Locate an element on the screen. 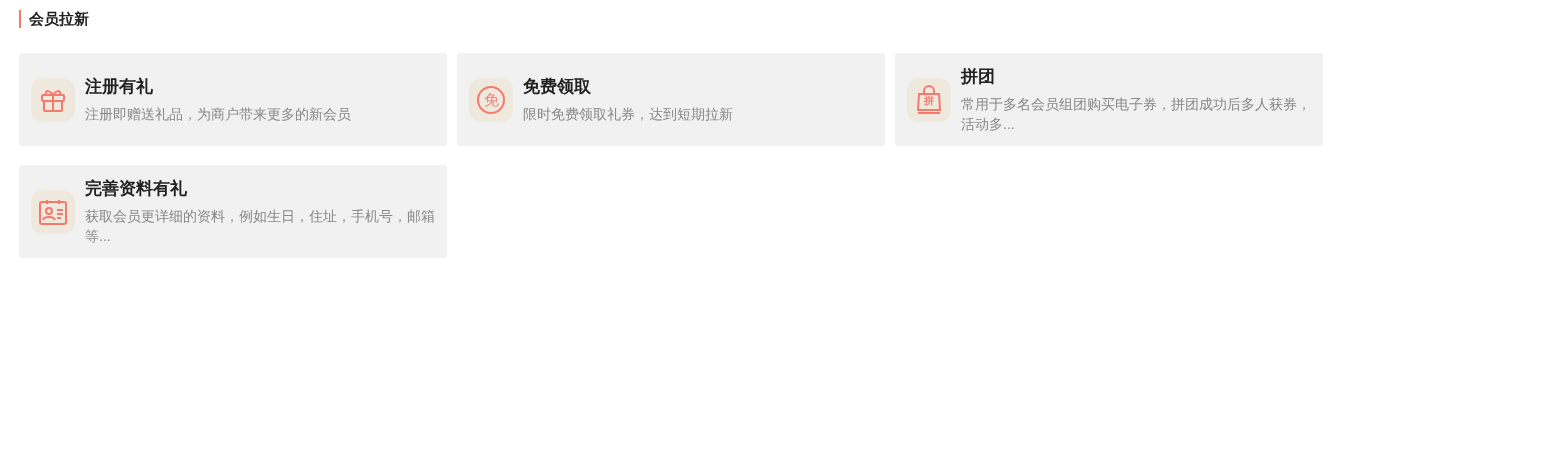  card-description: 限时免费领取礼券，达到短期拉新 is located at coordinates (628, 114).